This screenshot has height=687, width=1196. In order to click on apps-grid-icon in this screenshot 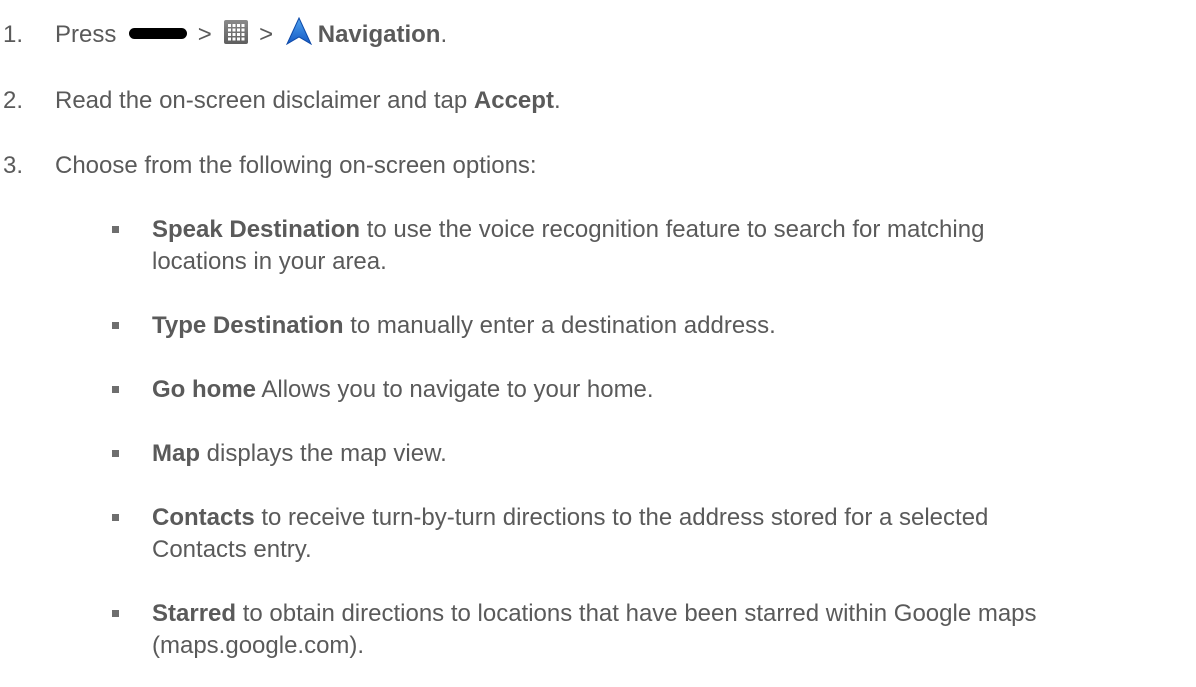, I will do `click(236, 31)`.